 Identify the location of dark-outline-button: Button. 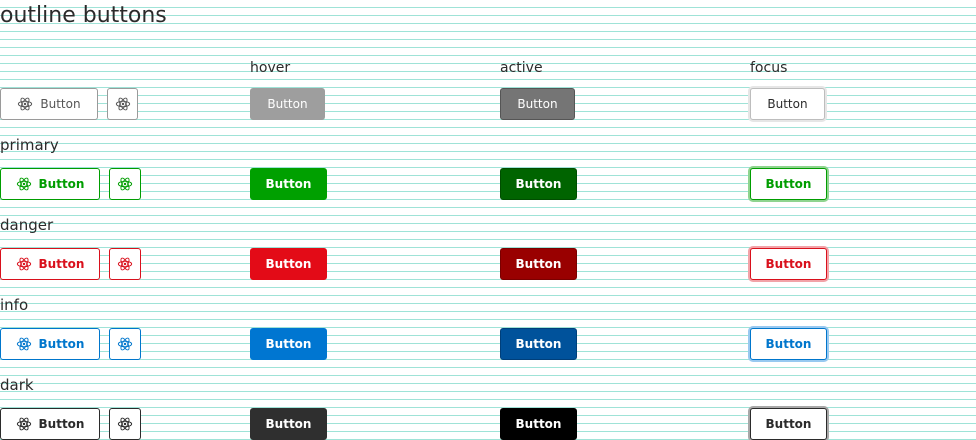
(50, 424).